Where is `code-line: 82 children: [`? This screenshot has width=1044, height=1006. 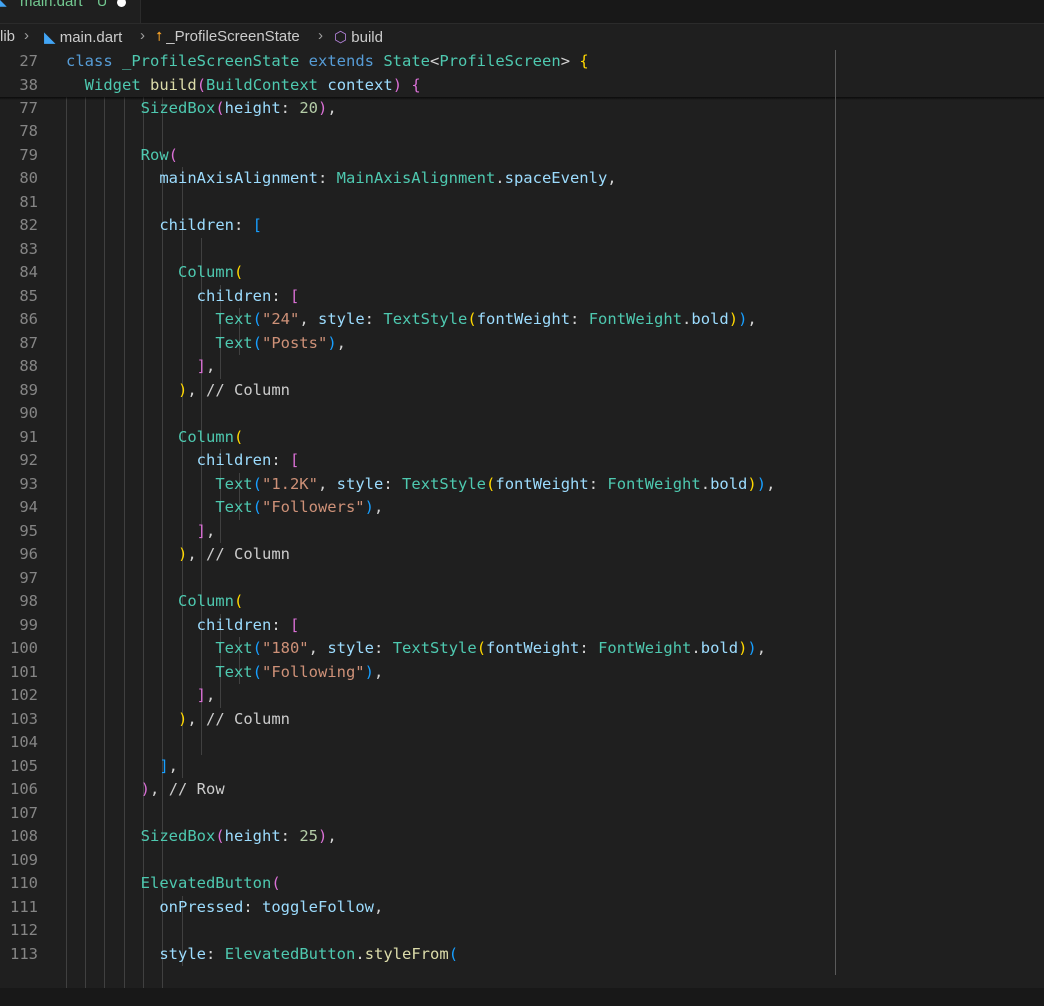
code-line: 82 children: [ is located at coordinates (522, 226).